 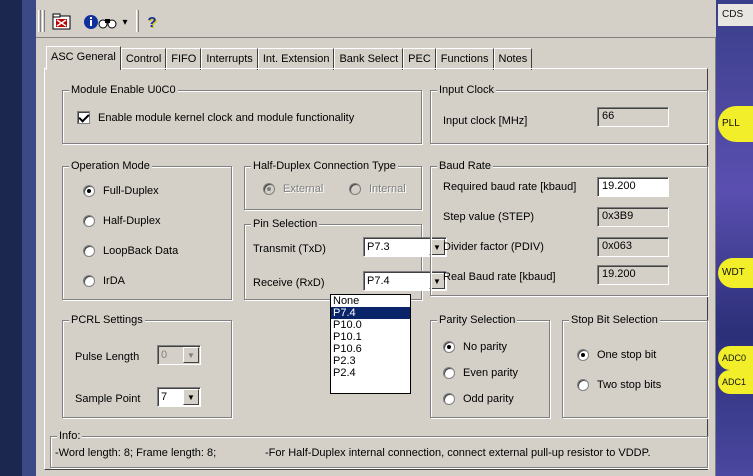 I want to click on side-block-wdt: WDT, so click(x=735, y=273).